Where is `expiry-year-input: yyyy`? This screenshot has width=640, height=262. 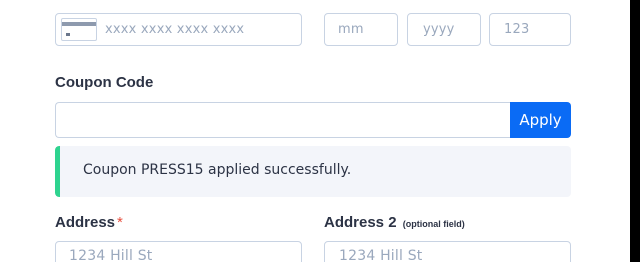 expiry-year-input: yyyy is located at coordinates (444, 29).